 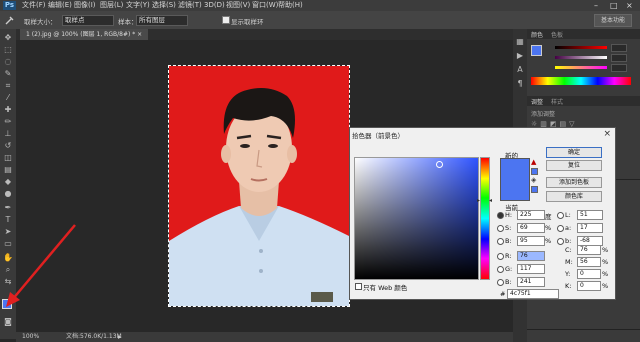 What do you see at coordinates (589, 262) in the screenshot?
I see `magenta-input: 56` at bounding box center [589, 262].